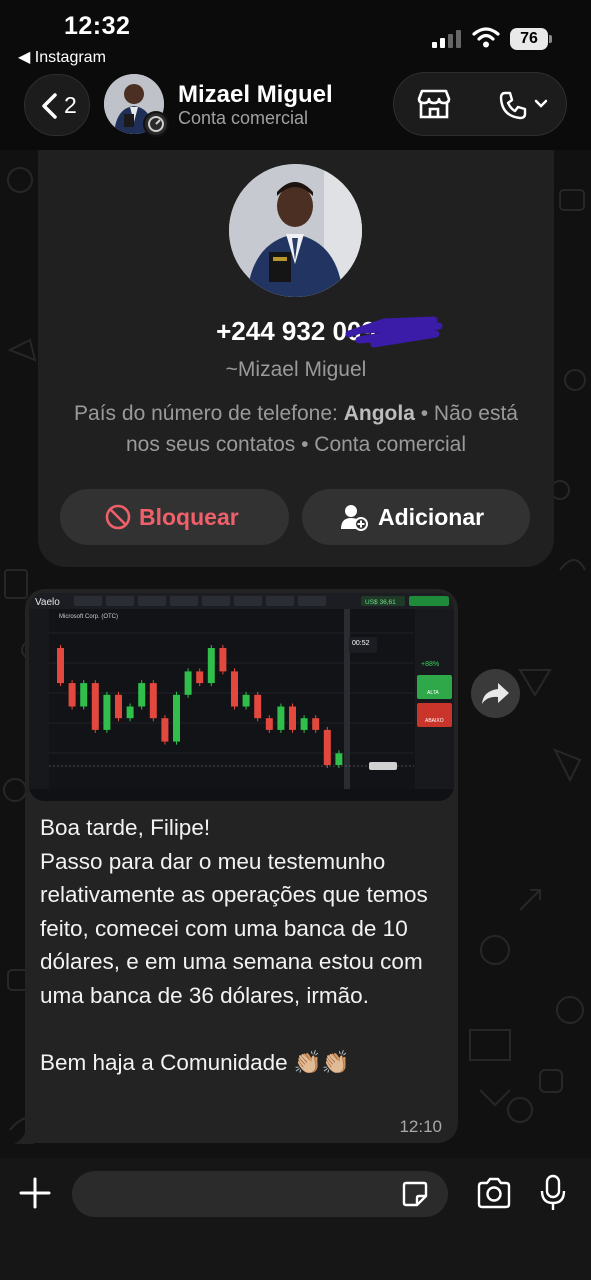  I want to click on info-label: País do número de telefone:, so click(209, 413).